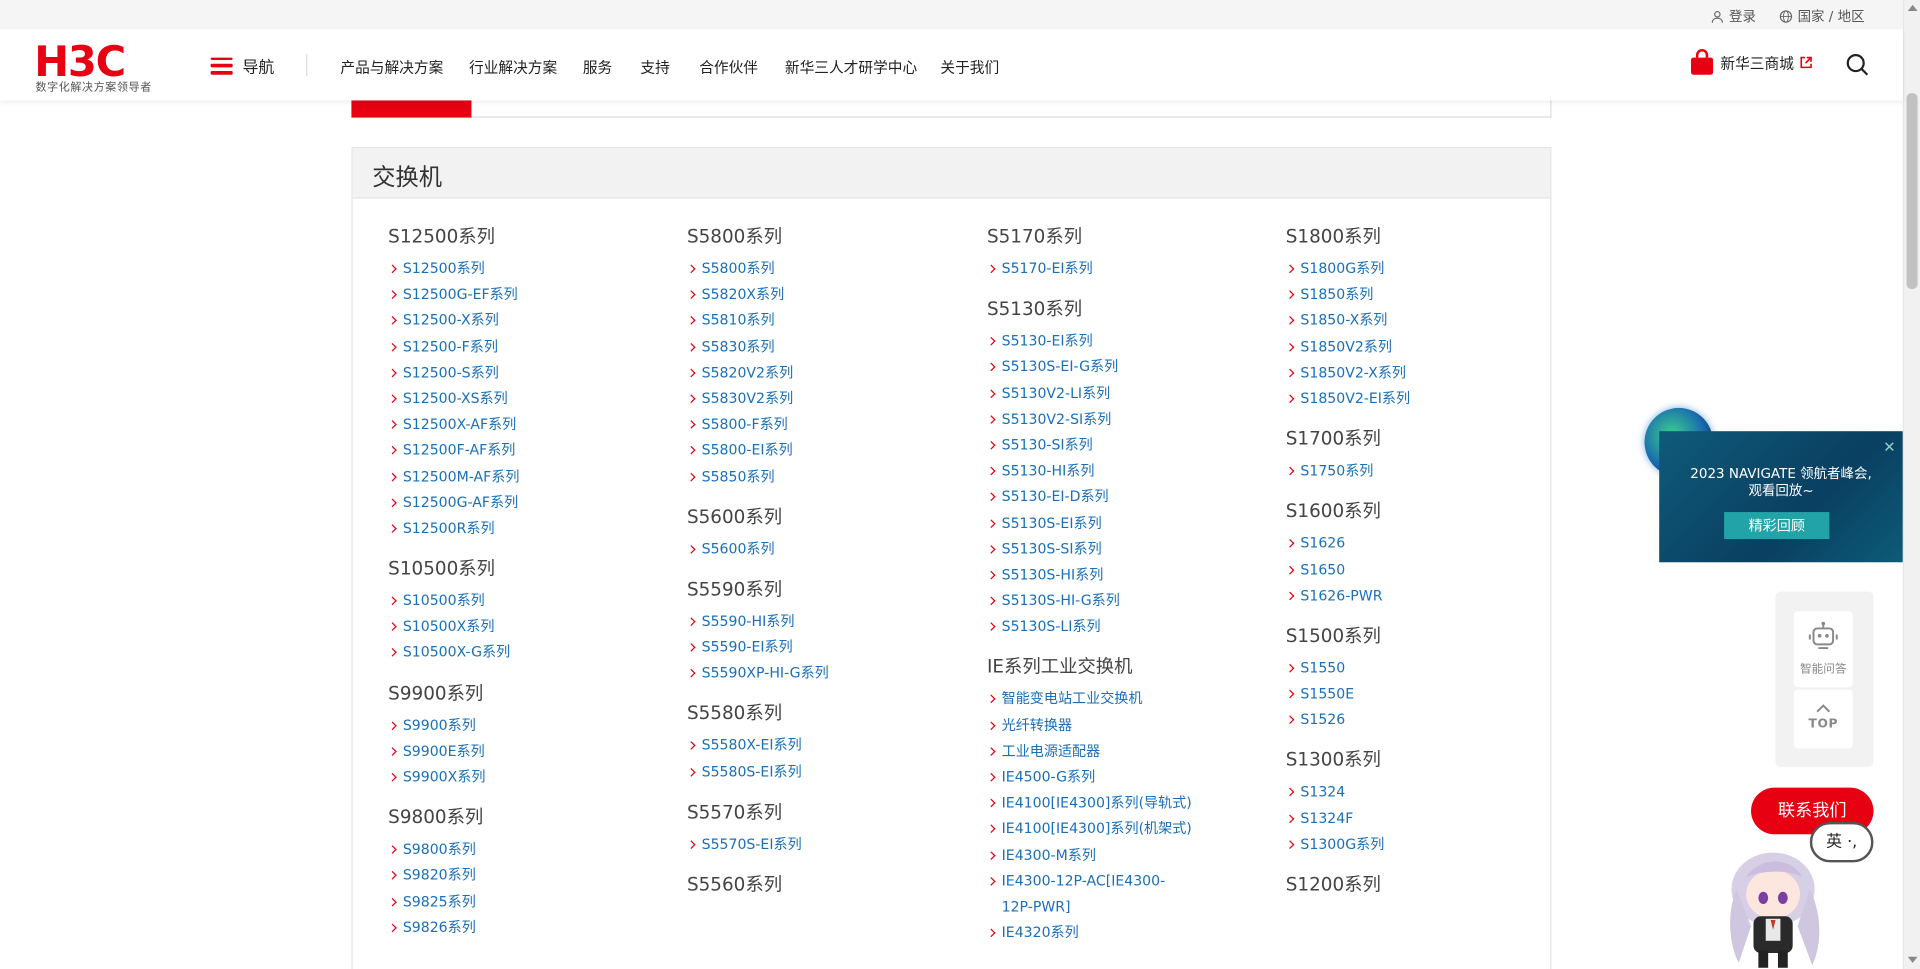  Describe the element at coordinates (529, 477) in the screenshot. I see `product-link: S12500M-AF系列` at that location.